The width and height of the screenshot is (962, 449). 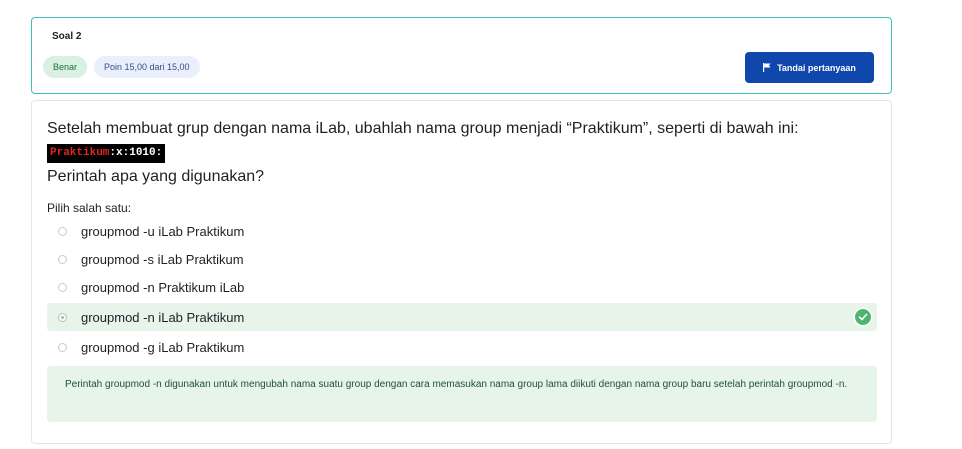 What do you see at coordinates (163, 347) in the screenshot?
I see `answer-label: groupmod -g iLab Praktikum` at bounding box center [163, 347].